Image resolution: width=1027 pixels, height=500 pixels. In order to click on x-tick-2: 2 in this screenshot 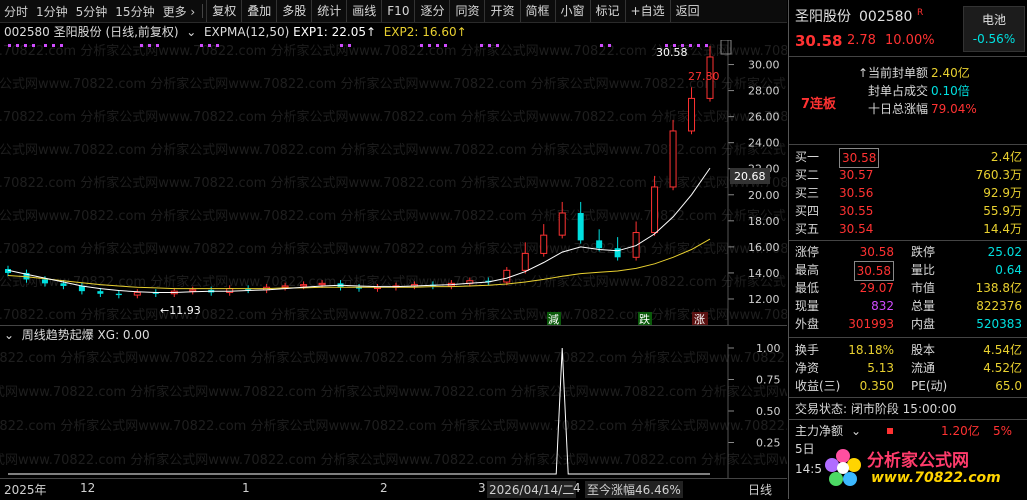, I will do `click(384, 488)`.